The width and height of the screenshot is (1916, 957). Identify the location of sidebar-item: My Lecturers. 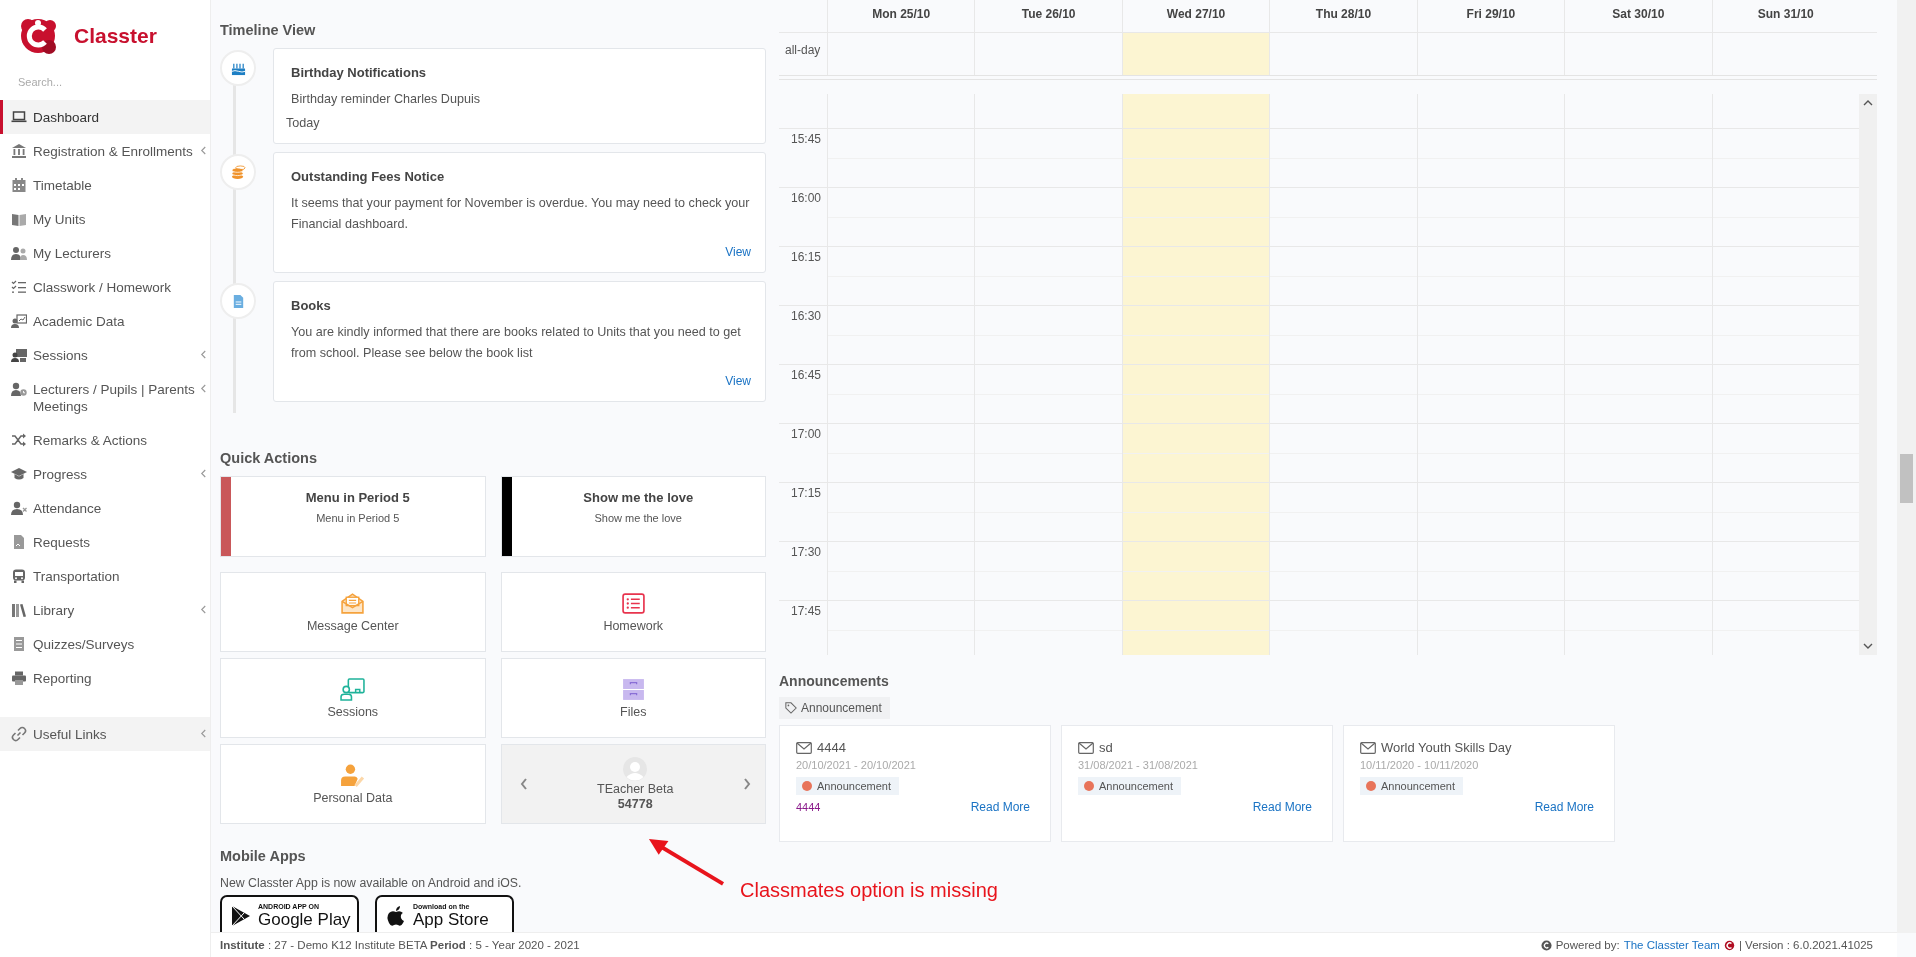
(105, 253).